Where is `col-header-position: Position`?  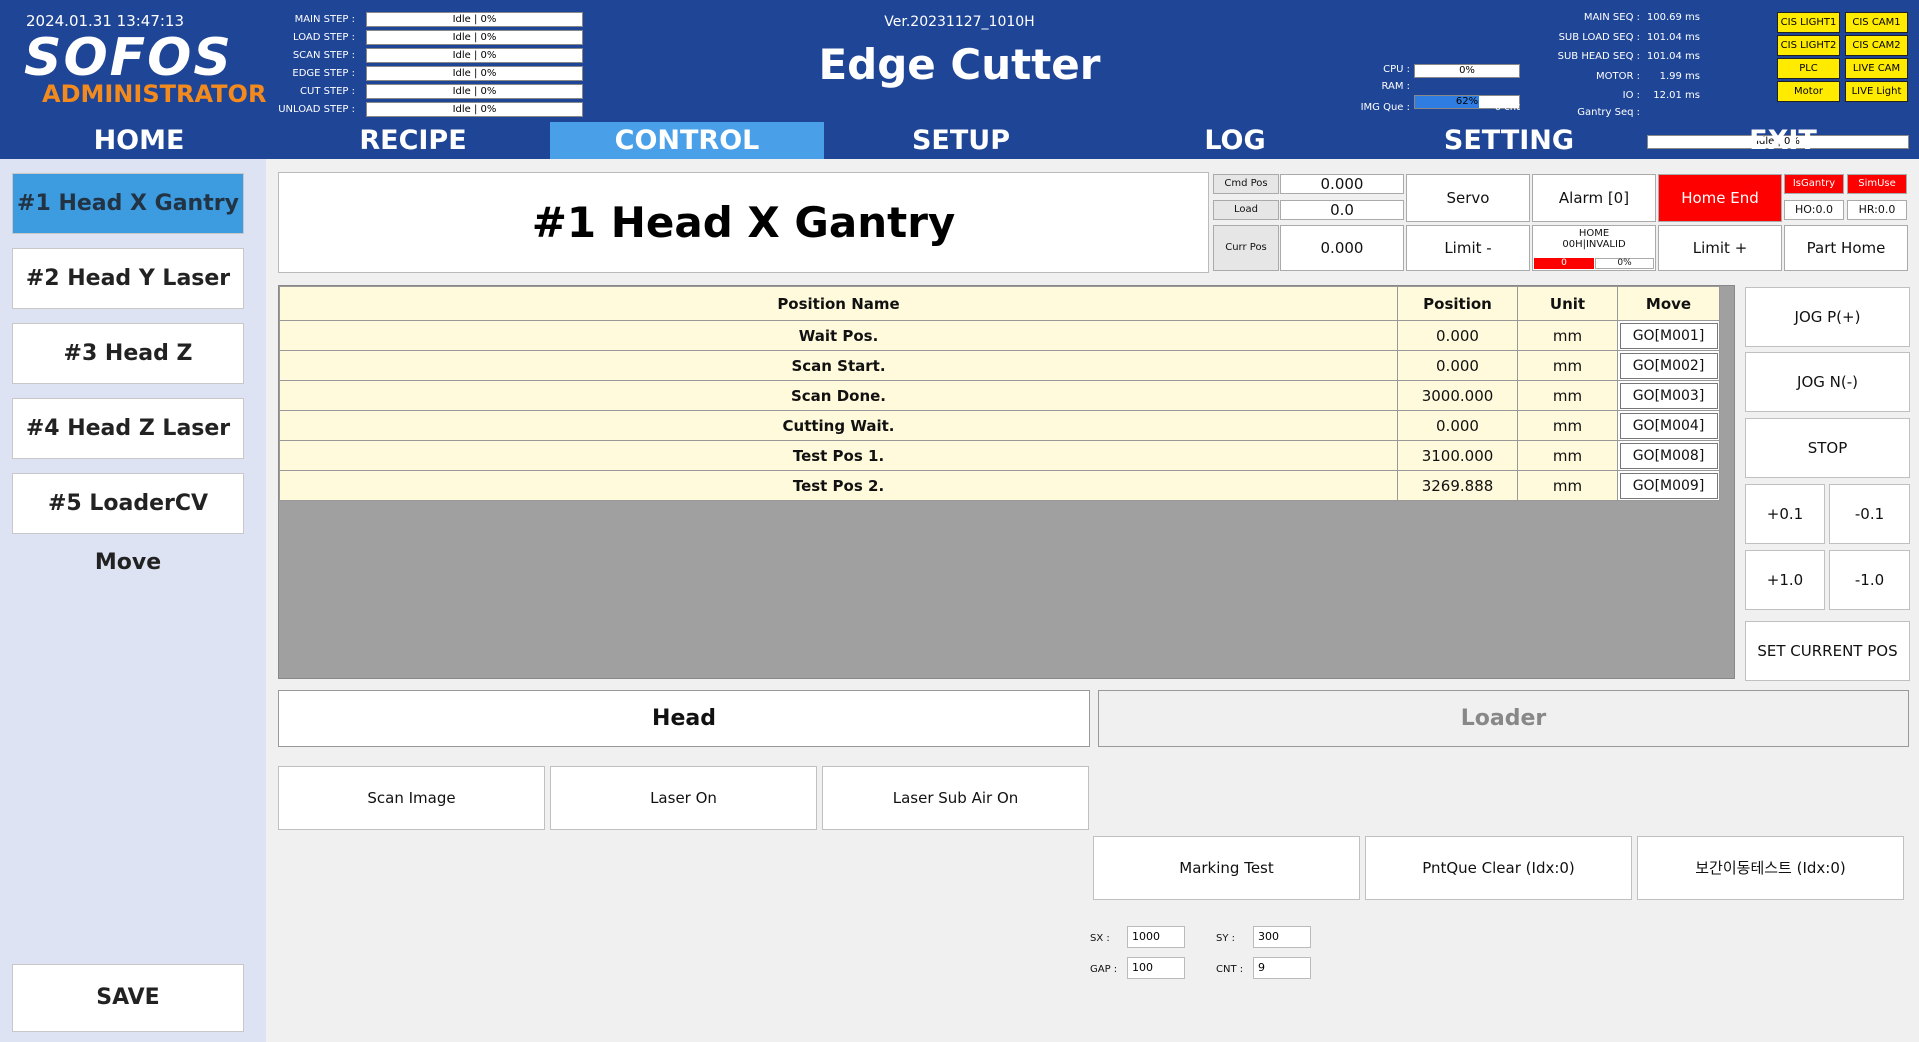
col-header-position: Position is located at coordinates (1457, 303).